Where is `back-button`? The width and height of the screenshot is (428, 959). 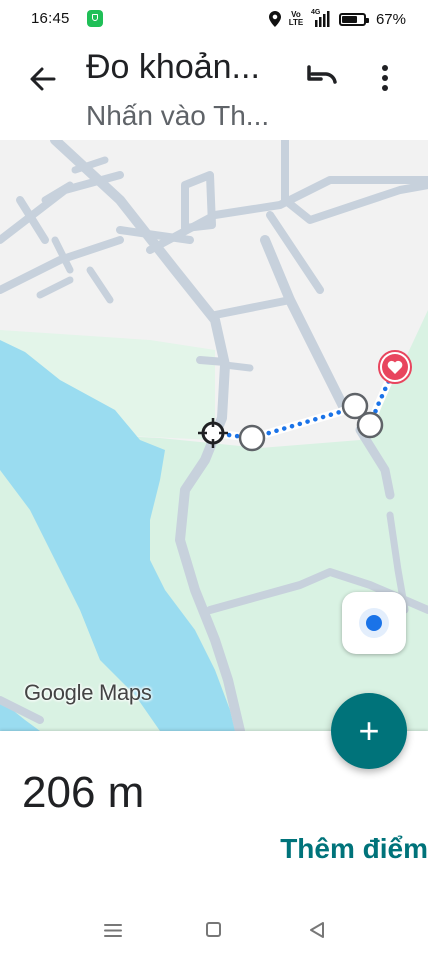 back-button is located at coordinates (43, 79).